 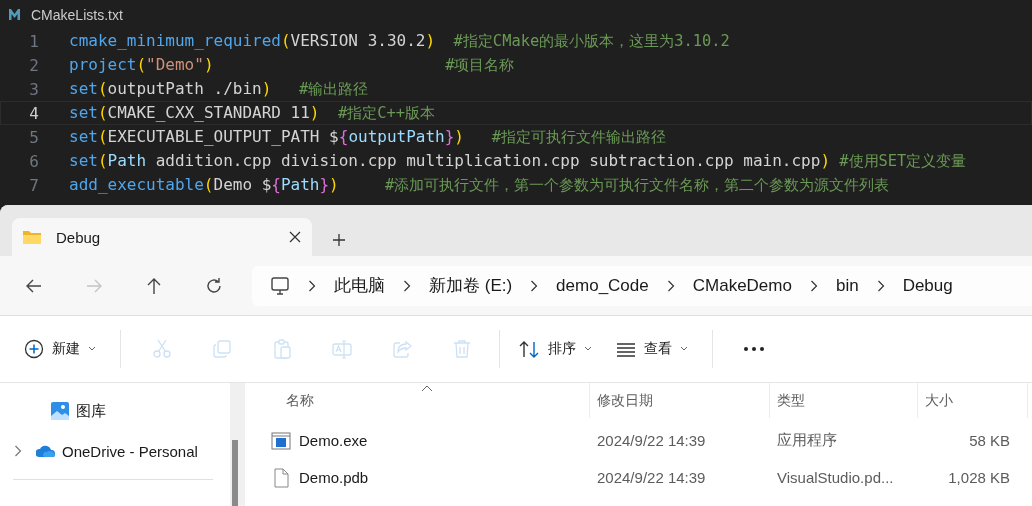 I want to click on gallery-icon, so click(x=60, y=411).